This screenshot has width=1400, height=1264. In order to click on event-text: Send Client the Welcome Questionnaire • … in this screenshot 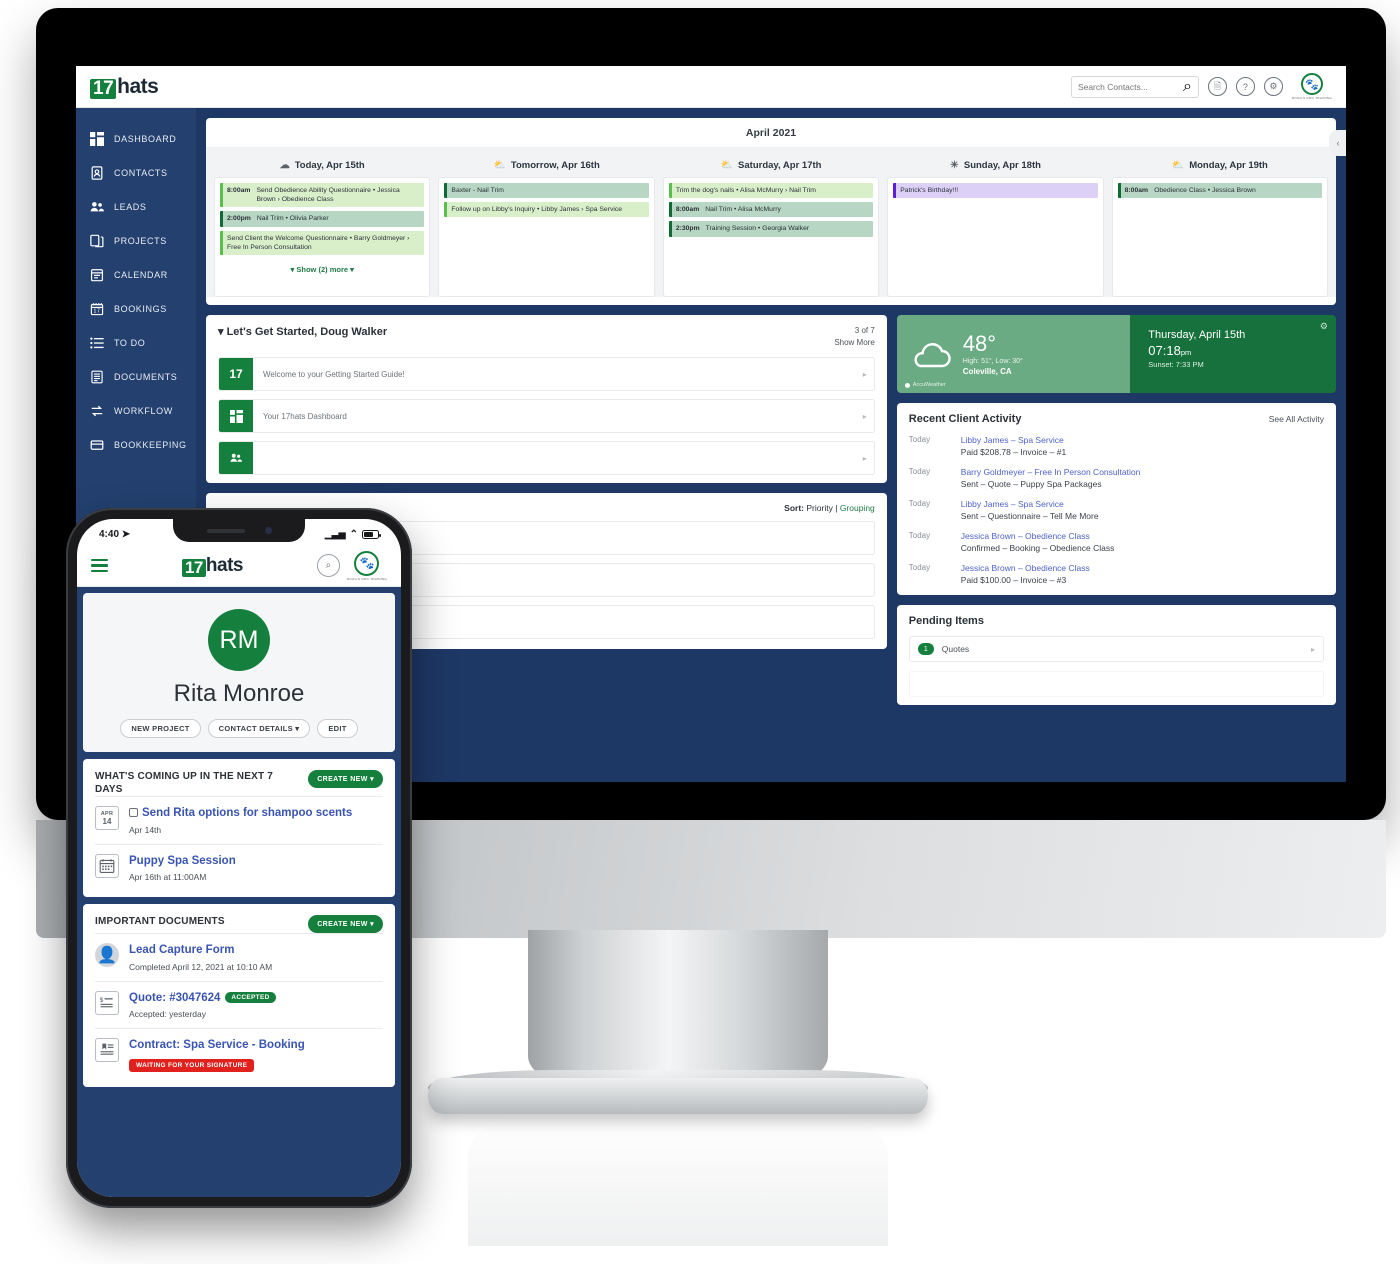, I will do `click(318, 242)`.